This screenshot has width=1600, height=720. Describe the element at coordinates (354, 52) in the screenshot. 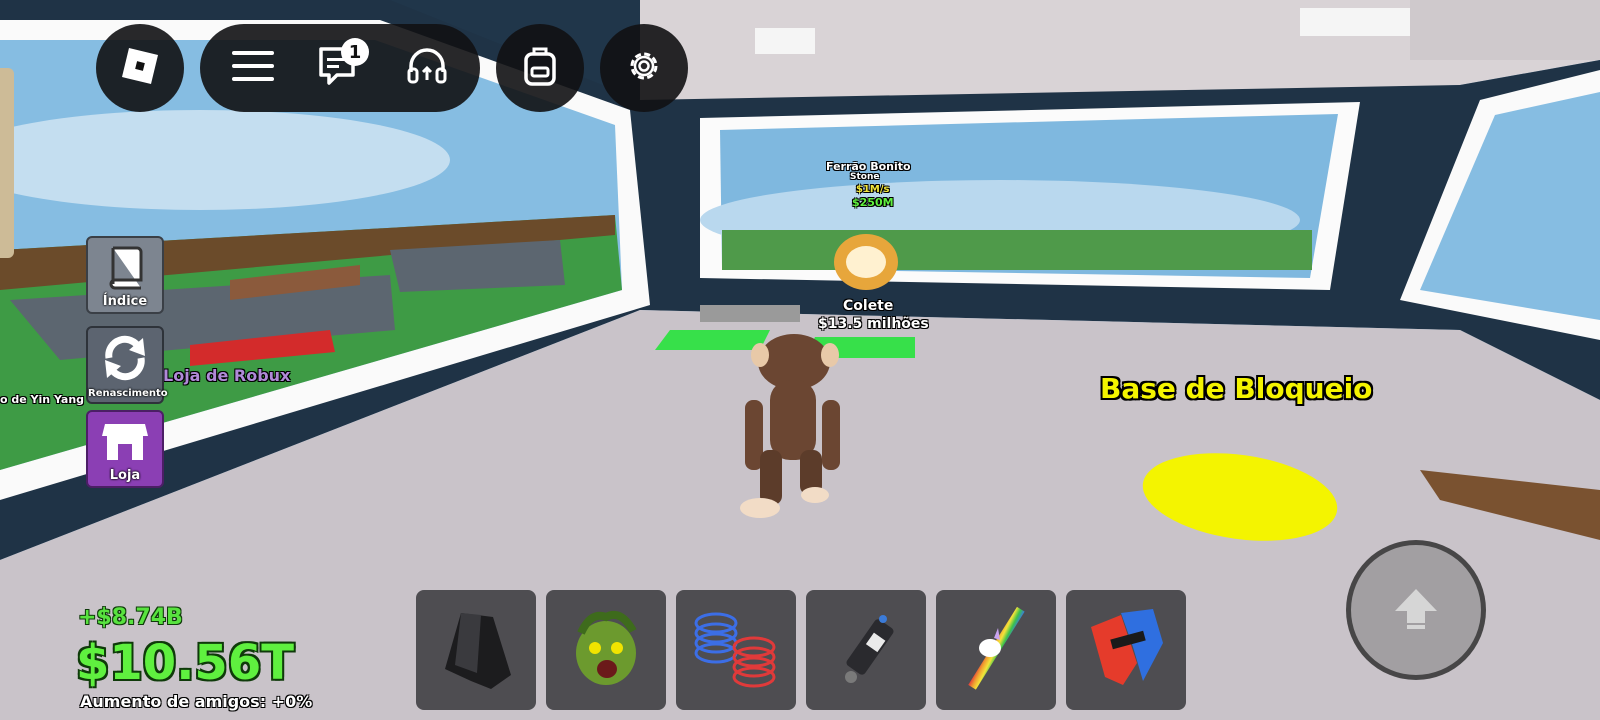

I see `chat-notification-badge: 1` at that location.